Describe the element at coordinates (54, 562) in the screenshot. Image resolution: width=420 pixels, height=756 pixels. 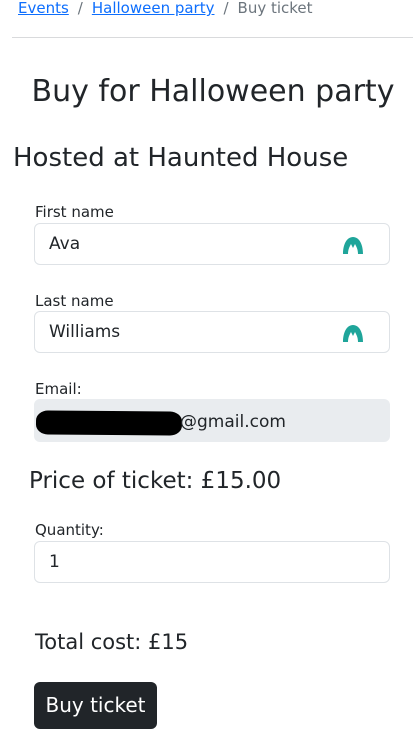
I see `quantity-value: 1` at that location.